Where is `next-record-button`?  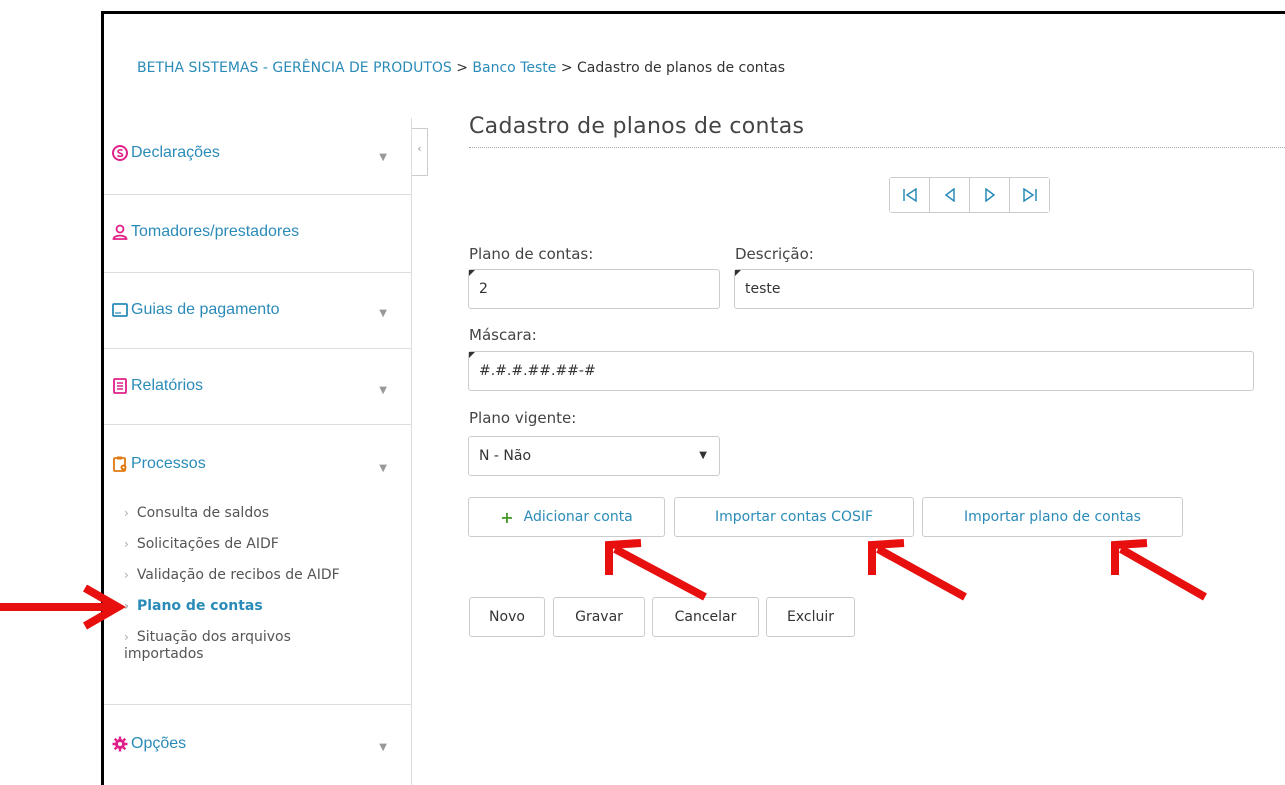 next-record-button is located at coordinates (990, 195).